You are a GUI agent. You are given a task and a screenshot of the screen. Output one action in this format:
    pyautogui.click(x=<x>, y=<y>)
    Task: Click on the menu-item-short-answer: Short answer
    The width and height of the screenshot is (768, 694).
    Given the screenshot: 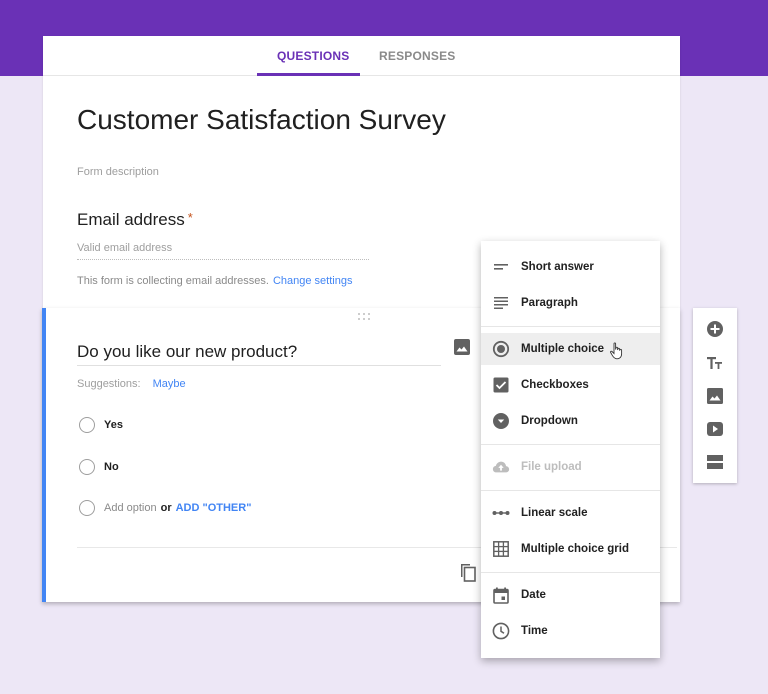 What is the action you would take?
    pyautogui.click(x=570, y=267)
    